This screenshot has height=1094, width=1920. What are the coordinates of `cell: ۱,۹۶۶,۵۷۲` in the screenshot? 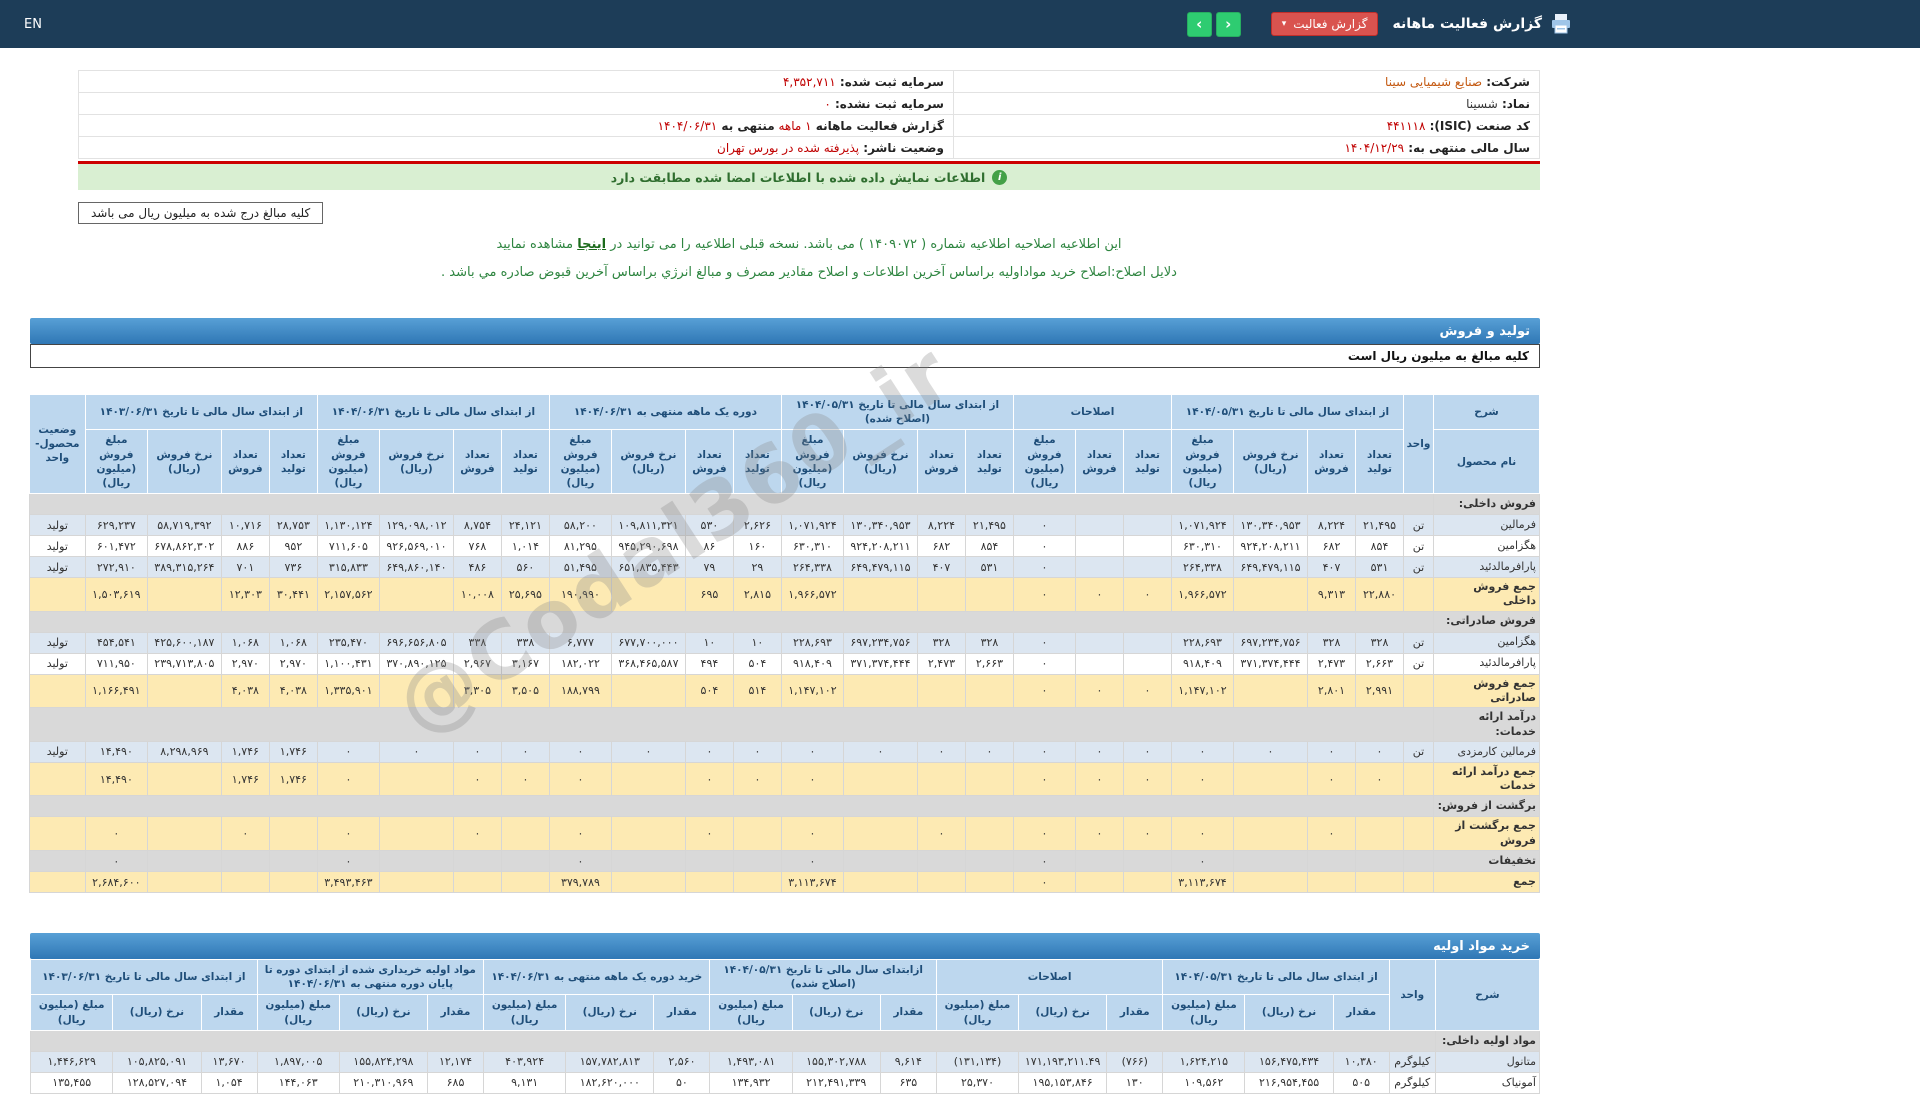 It's located at (812, 594).